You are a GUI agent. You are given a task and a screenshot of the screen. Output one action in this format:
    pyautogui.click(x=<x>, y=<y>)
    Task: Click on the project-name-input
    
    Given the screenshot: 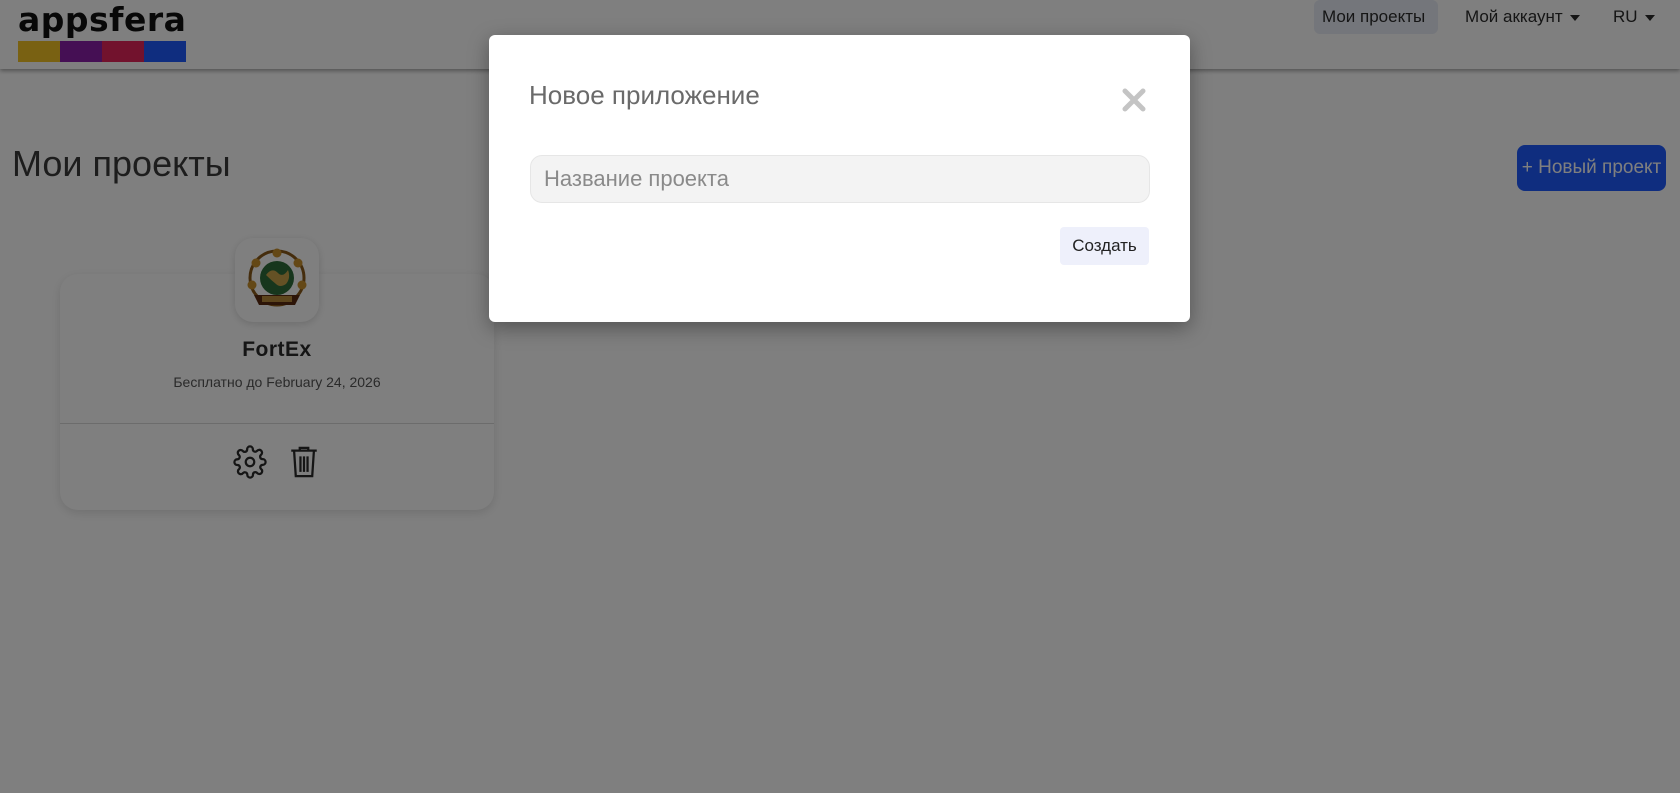 What is the action you would take?
    pyautogui.click(x=840, y=179)
    